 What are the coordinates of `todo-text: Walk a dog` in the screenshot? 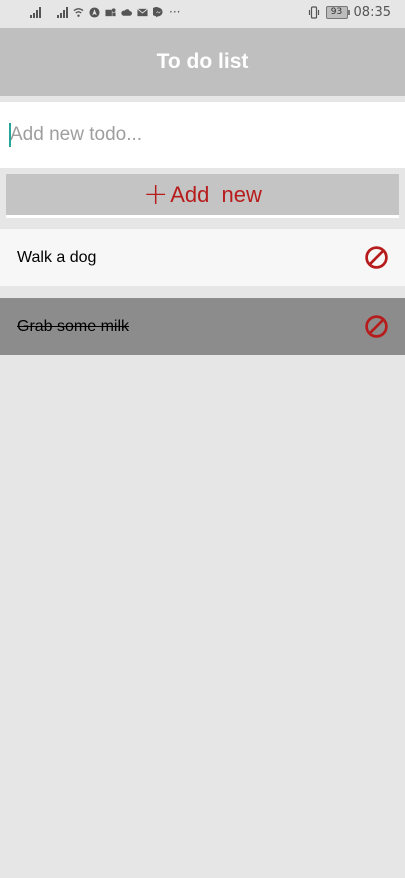 It's located at (57, 257).